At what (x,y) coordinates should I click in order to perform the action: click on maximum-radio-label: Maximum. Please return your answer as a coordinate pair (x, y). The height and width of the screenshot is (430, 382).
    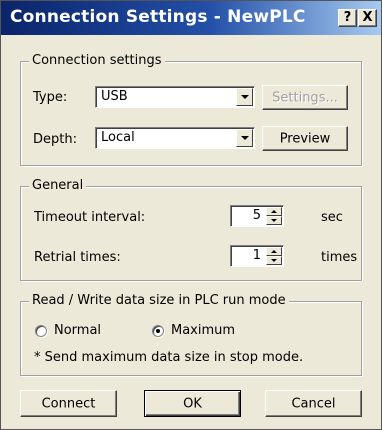
    Looking at the image, I should click on (203, 331).